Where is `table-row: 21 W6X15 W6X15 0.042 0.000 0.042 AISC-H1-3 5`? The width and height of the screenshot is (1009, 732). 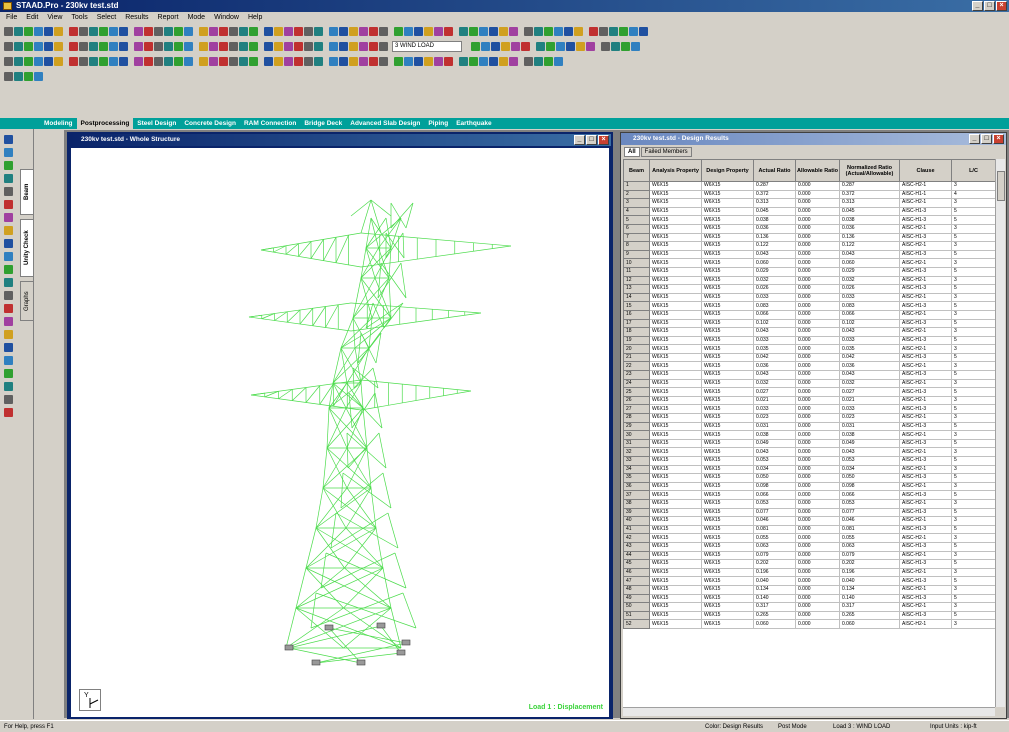 table-row: 21 W6X15 W6X15 0.042 0.000 0.042 AISC-H1-3 5 is located at coordinates (809, 357).